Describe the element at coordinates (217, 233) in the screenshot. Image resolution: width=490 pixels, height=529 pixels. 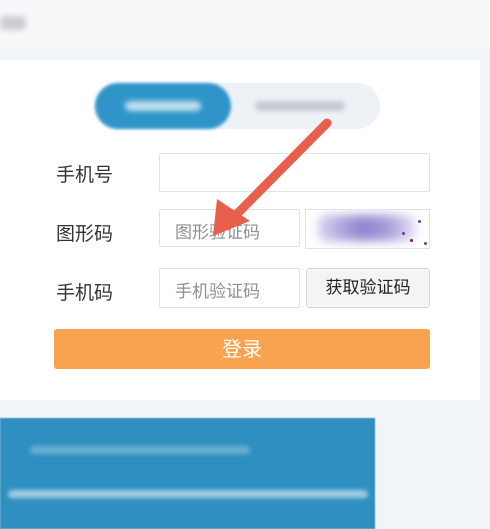
I see `captcha-placeholder: 图形验证码` at that location.